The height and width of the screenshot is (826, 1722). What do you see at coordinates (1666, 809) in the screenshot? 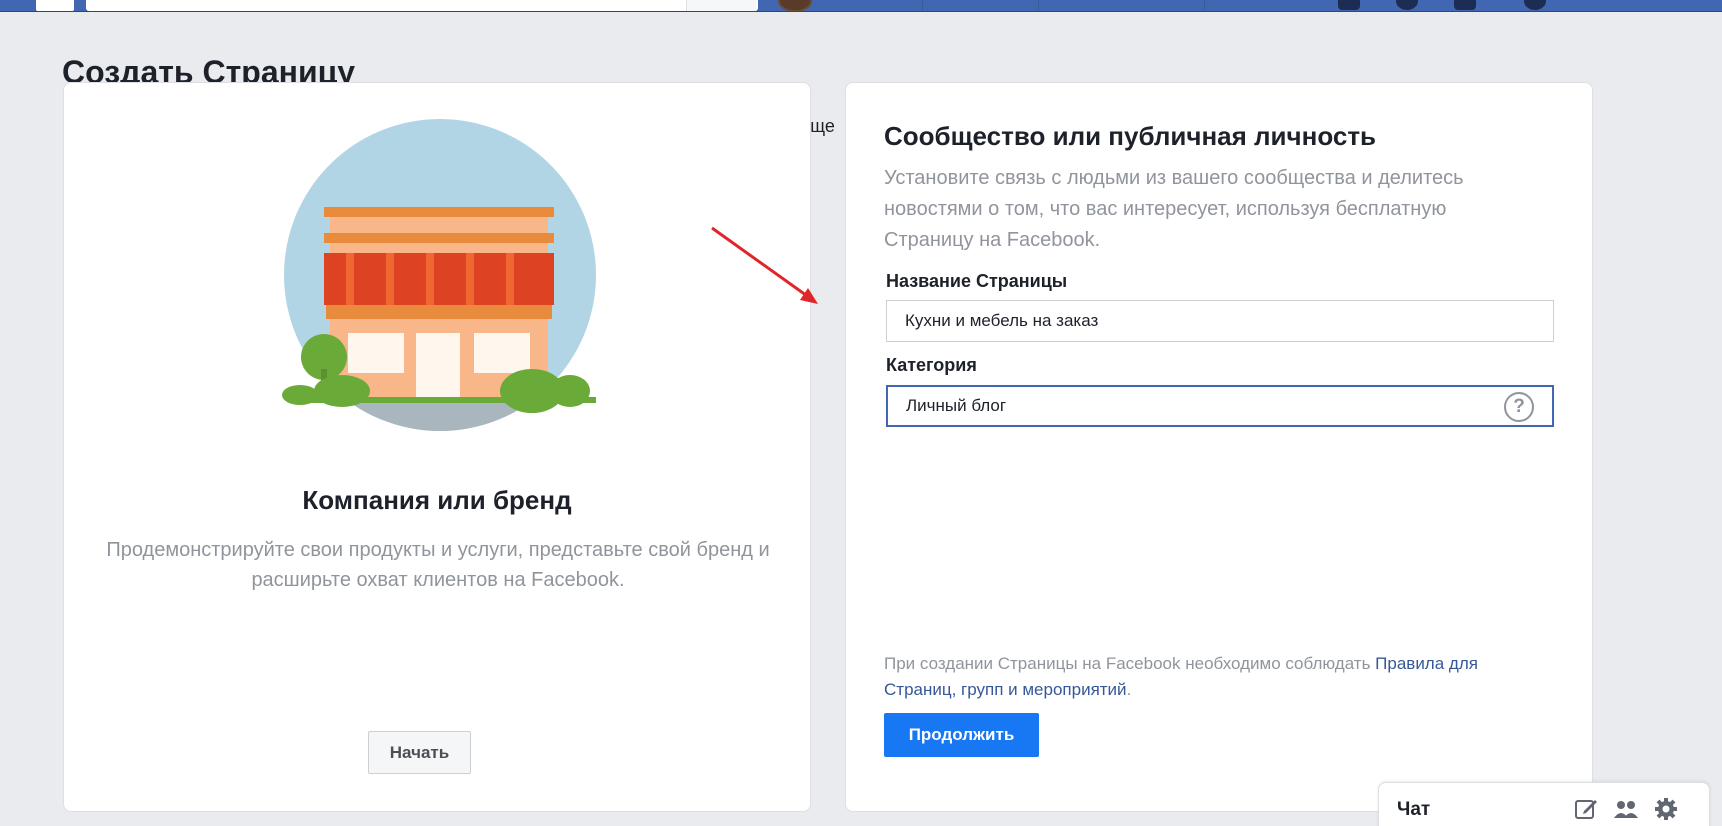
I see `gear-icon` at bounding box center [1666, 809].